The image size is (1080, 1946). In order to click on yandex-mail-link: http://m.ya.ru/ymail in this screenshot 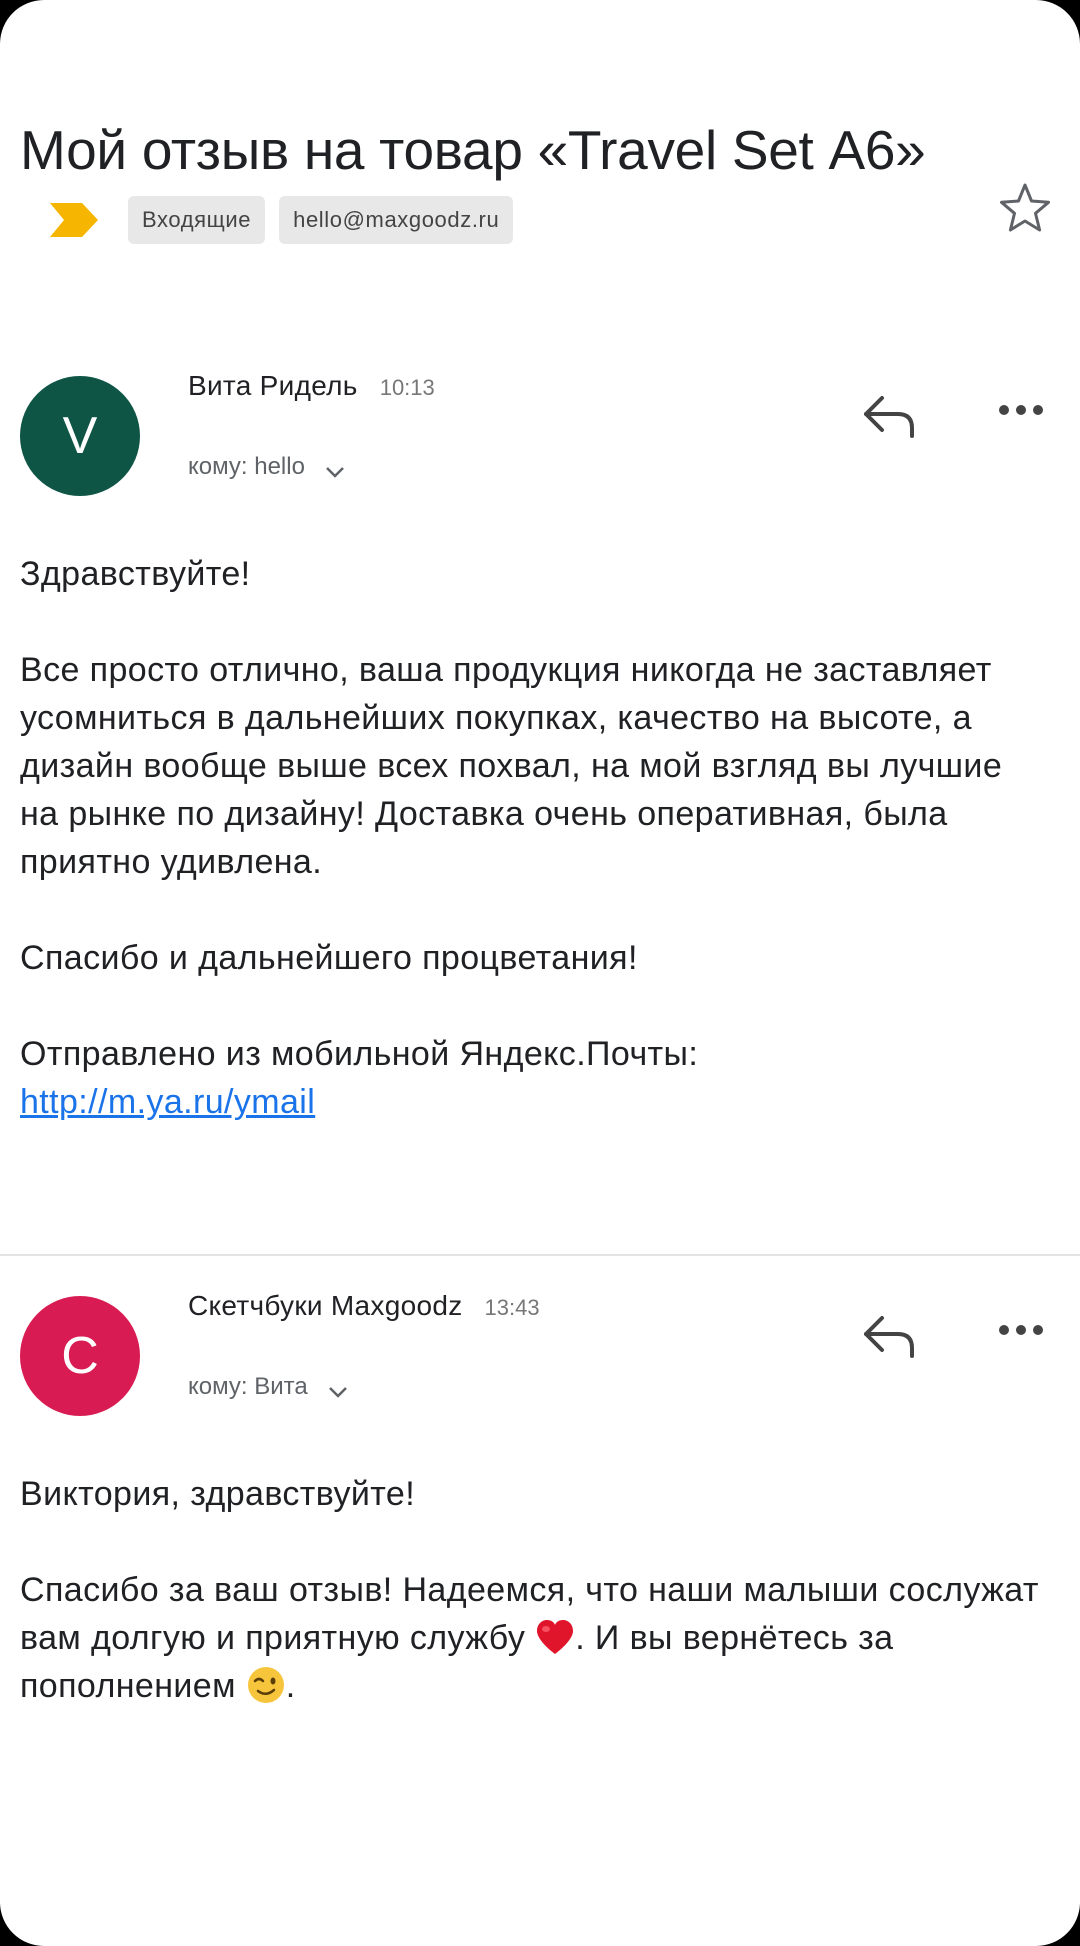, I will do `click(167, 1102)`.